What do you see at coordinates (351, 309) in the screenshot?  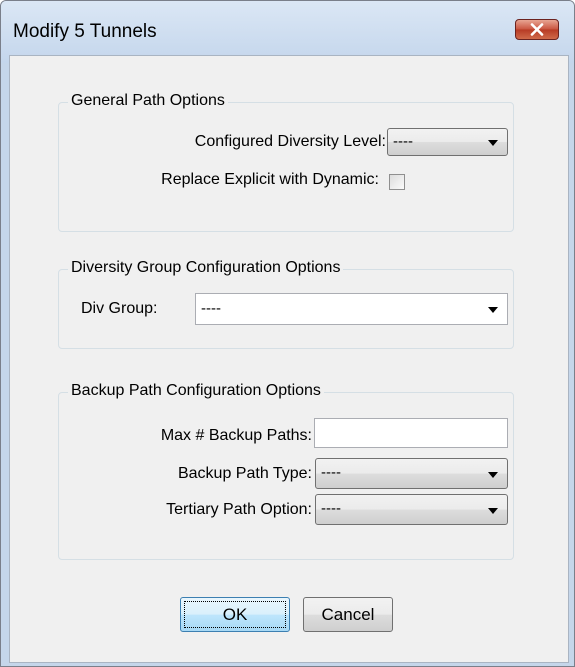 I see `div-group-dropdown: ----` at bounding box center [351, 309].